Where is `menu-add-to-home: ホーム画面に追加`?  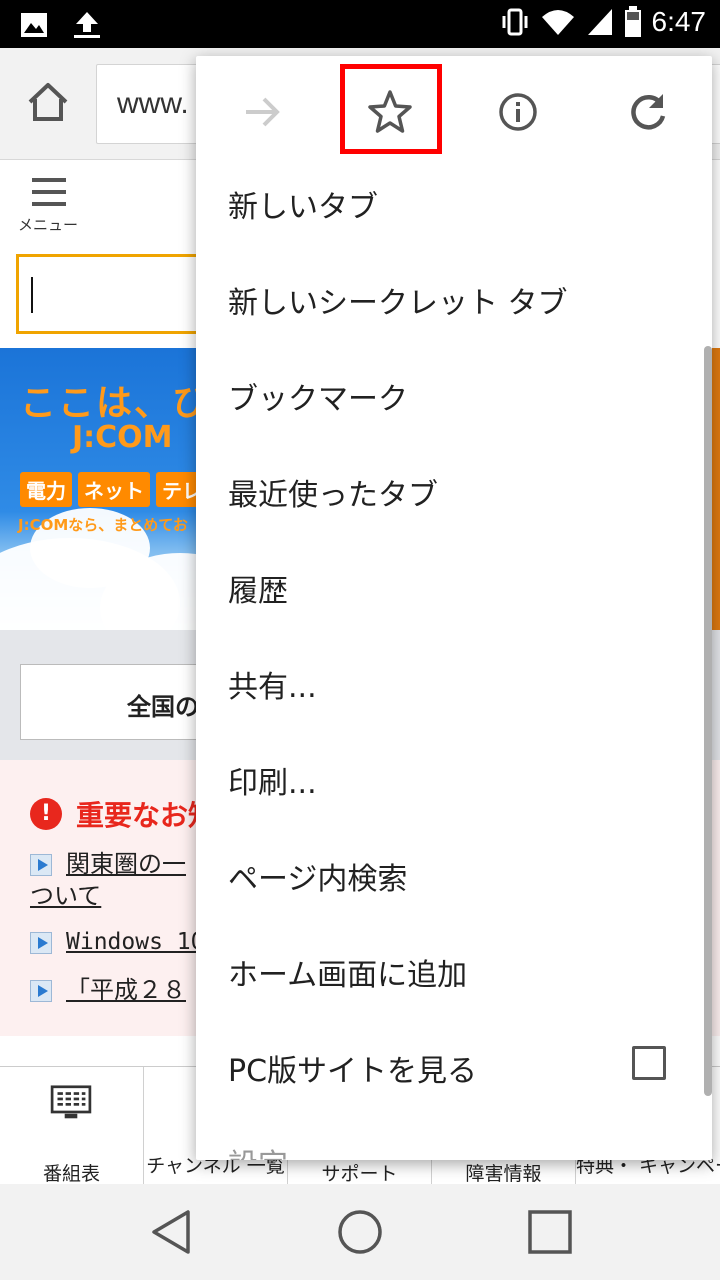
menu-add-to-home: ホーム画面に追加 is located at coordinates (347, 972).